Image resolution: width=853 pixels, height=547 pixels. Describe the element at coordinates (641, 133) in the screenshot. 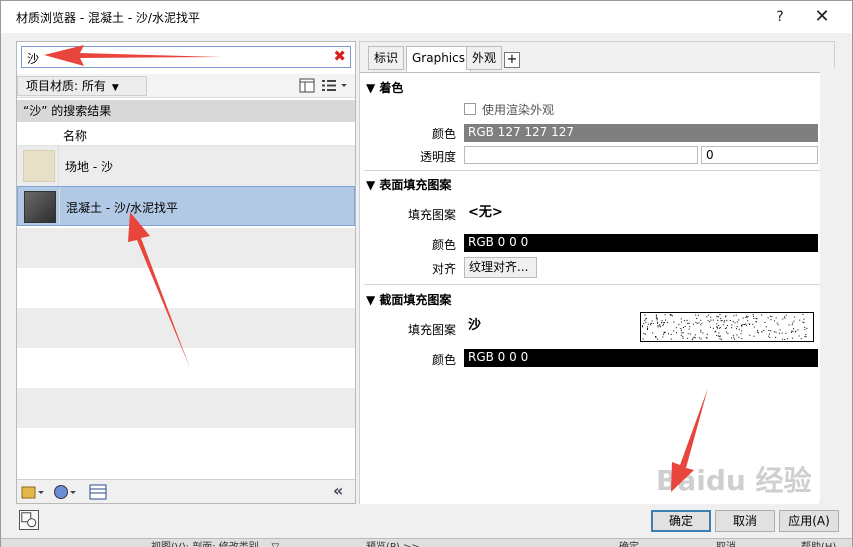

I see `shading-color-swatch: RGB 127 127 127` at that location.